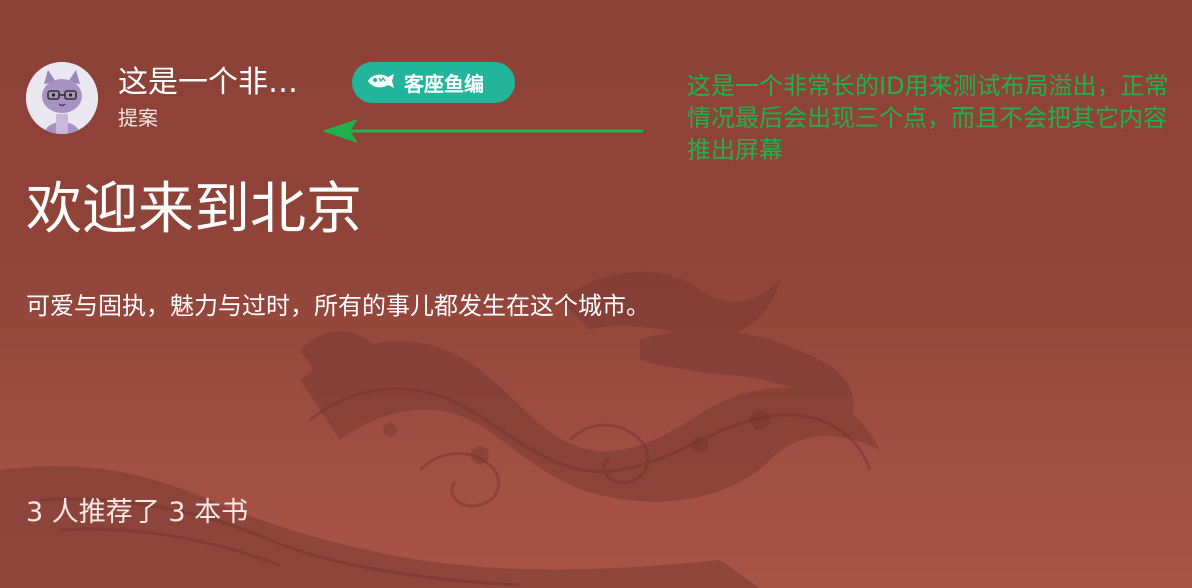 Image resolution: width=1192 pixels, height=588 pixels. I want to click on author-role: 提案, so click(138, 118).